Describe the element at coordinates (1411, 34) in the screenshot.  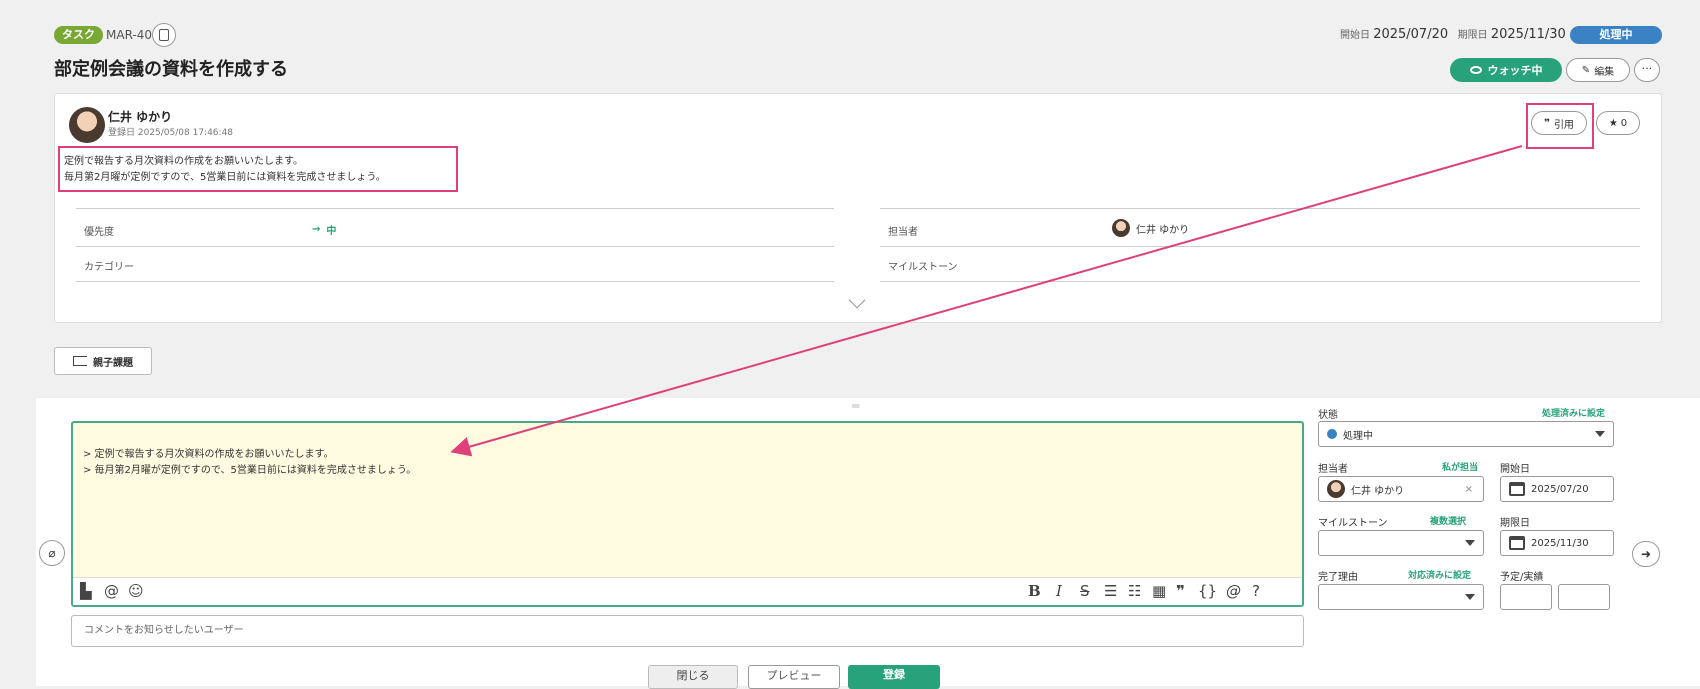
I see `start-date: 2025/07/20` at that location.